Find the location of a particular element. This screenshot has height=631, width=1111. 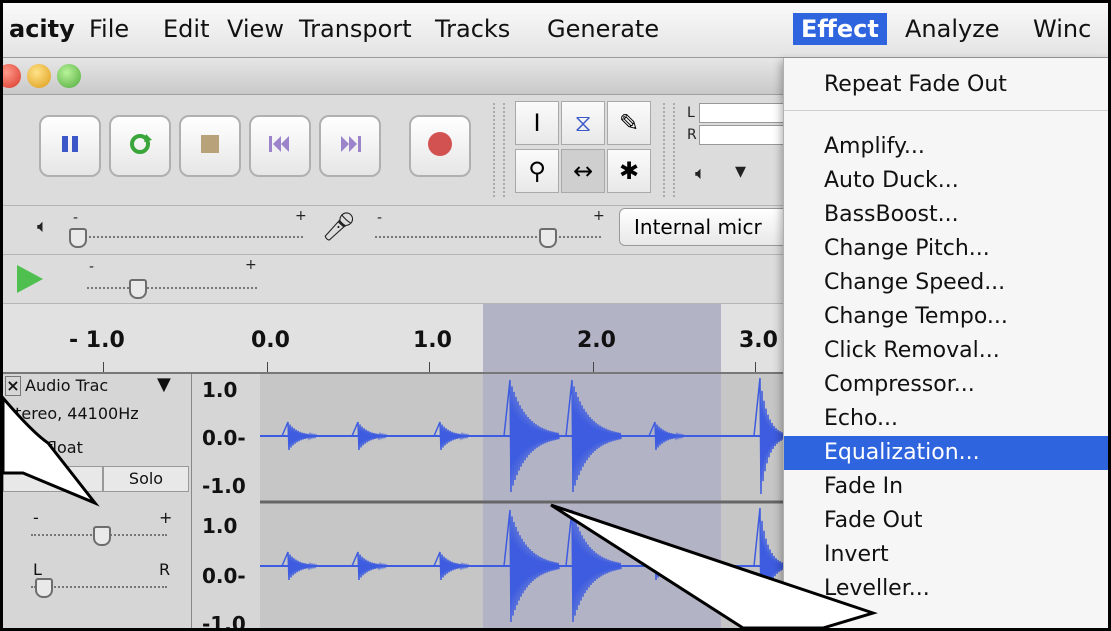

input-volume-thumb is located at coordinates (548, 238).